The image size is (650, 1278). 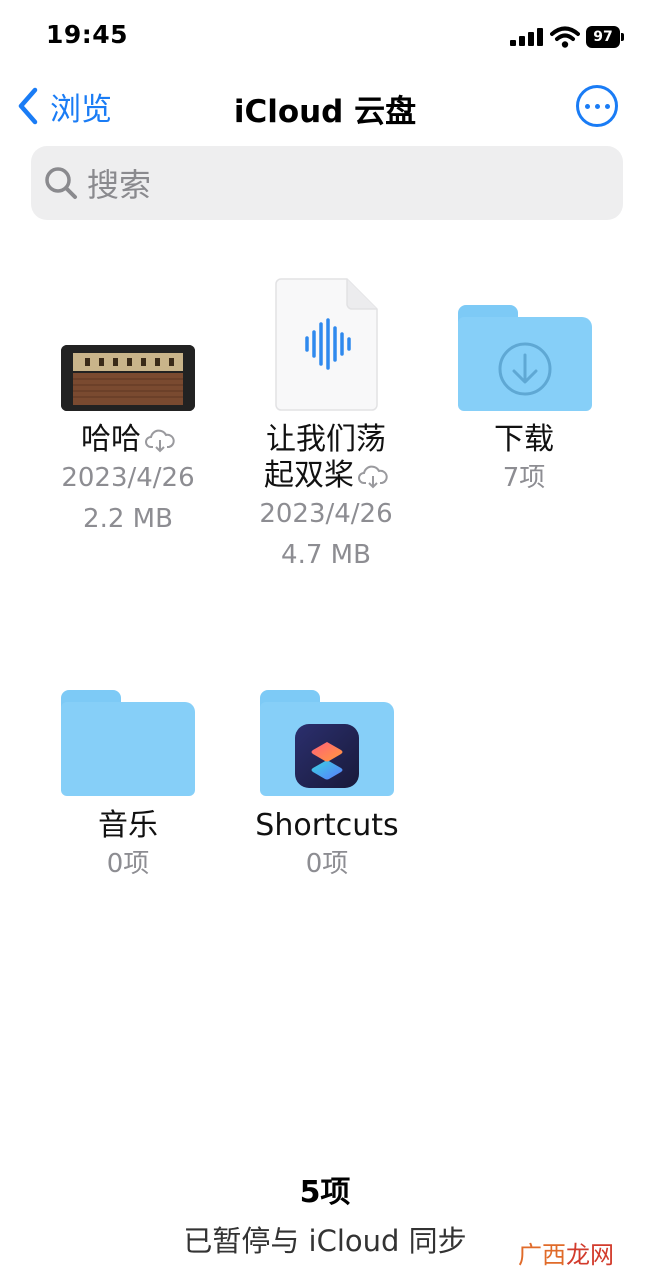 What do you see at coordinates (524, 460) in the screenshot?
I see `folder-item-downloads: 下载 7项` at bounding box center [524, 460].